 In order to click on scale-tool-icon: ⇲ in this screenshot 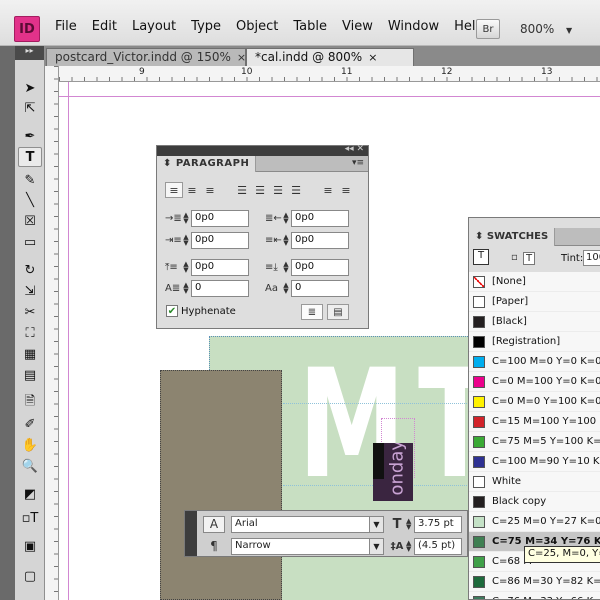, I will do `click(30, 291)`.